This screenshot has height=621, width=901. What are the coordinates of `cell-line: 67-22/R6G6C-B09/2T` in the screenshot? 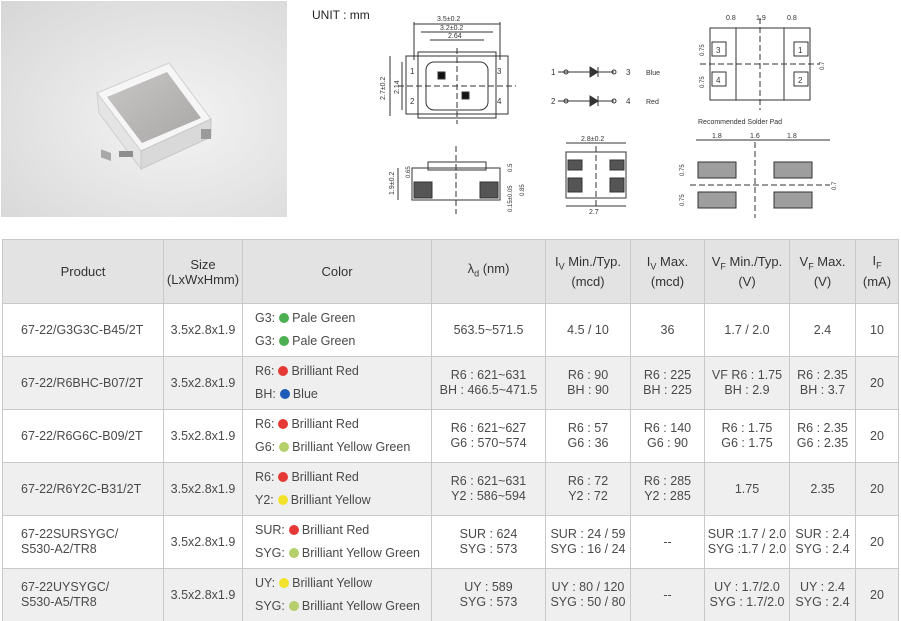 It's located at (82, 435).